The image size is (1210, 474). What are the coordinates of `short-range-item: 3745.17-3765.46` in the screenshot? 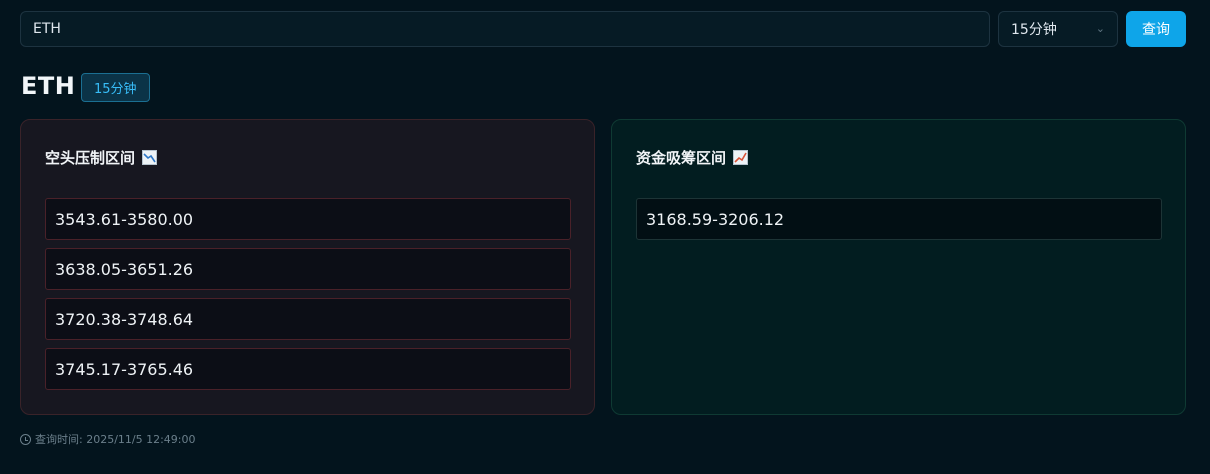 It's located at (308, 369).